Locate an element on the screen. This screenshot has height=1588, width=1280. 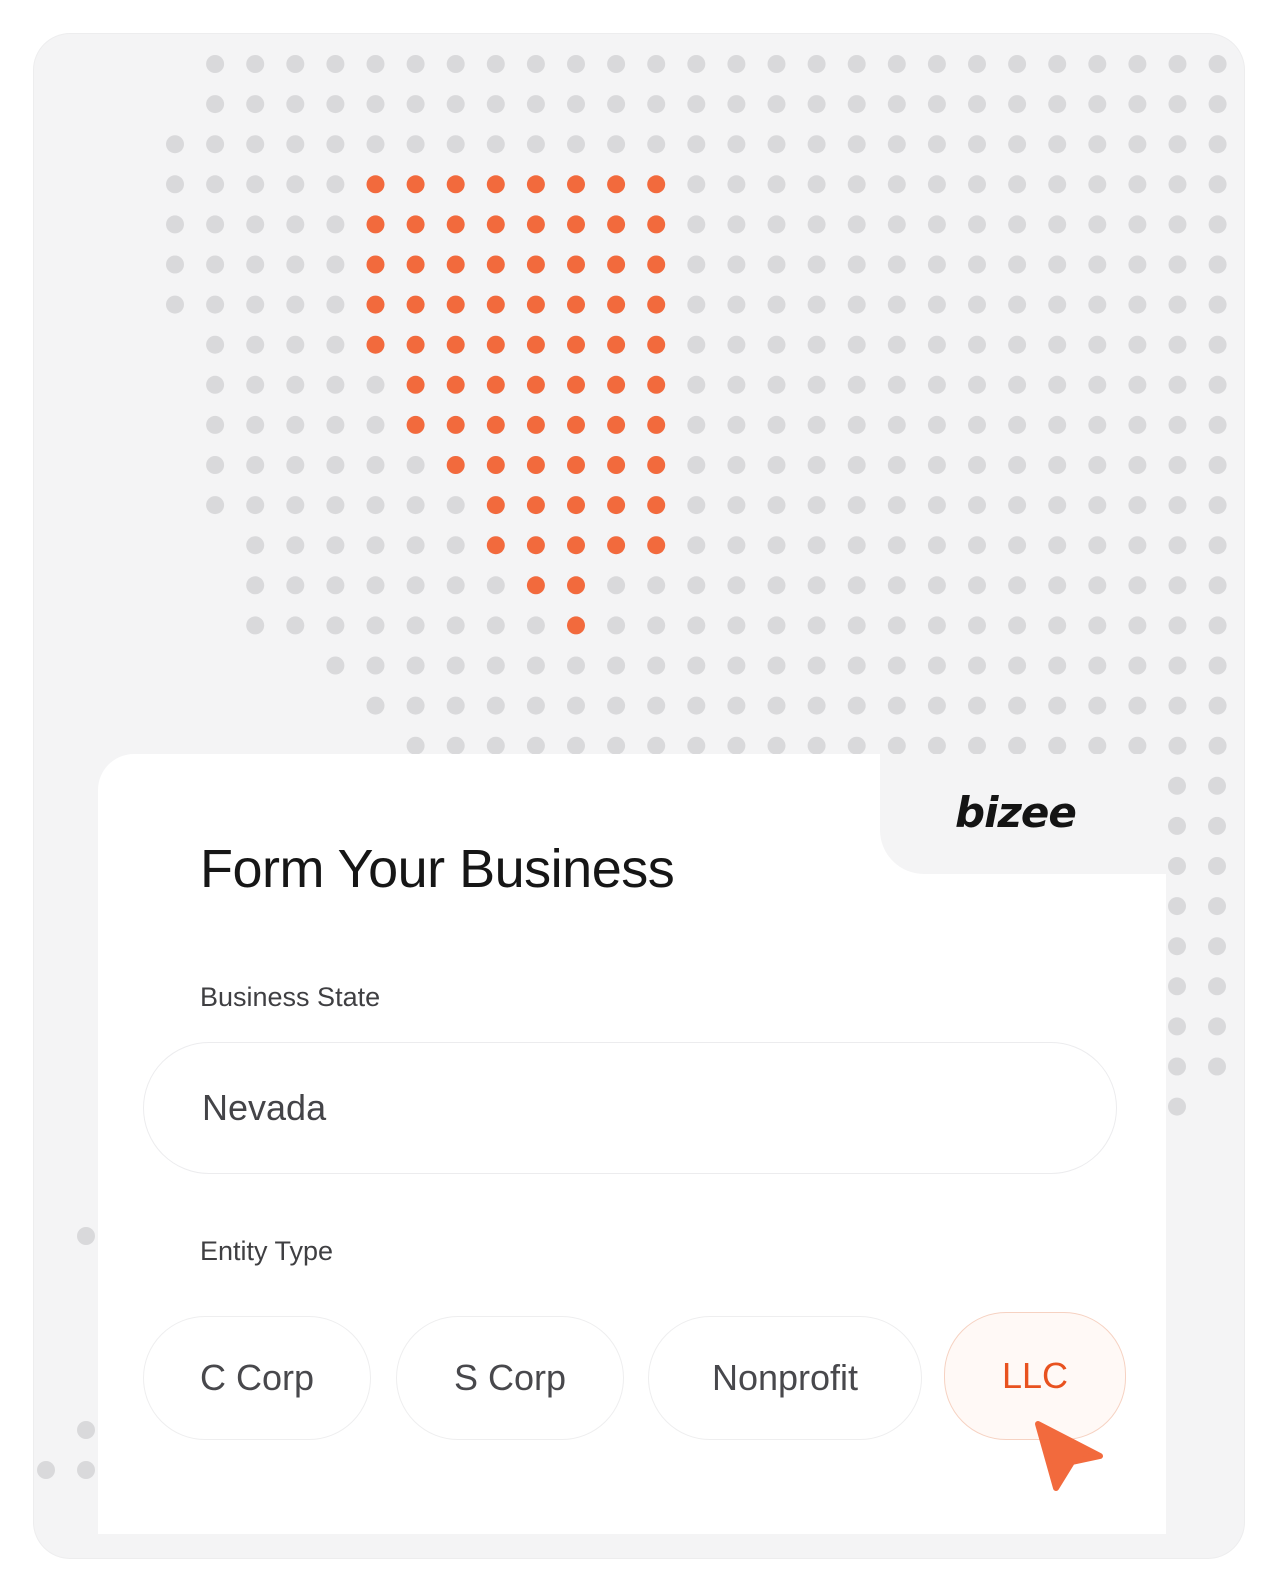
entity-option-c-corp: C Corp is located at coordinates (257, 1378).